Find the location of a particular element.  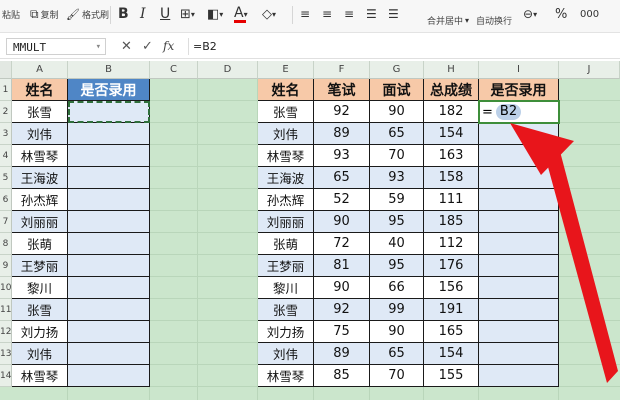

arrow-head is located at coordinates (542, 149).